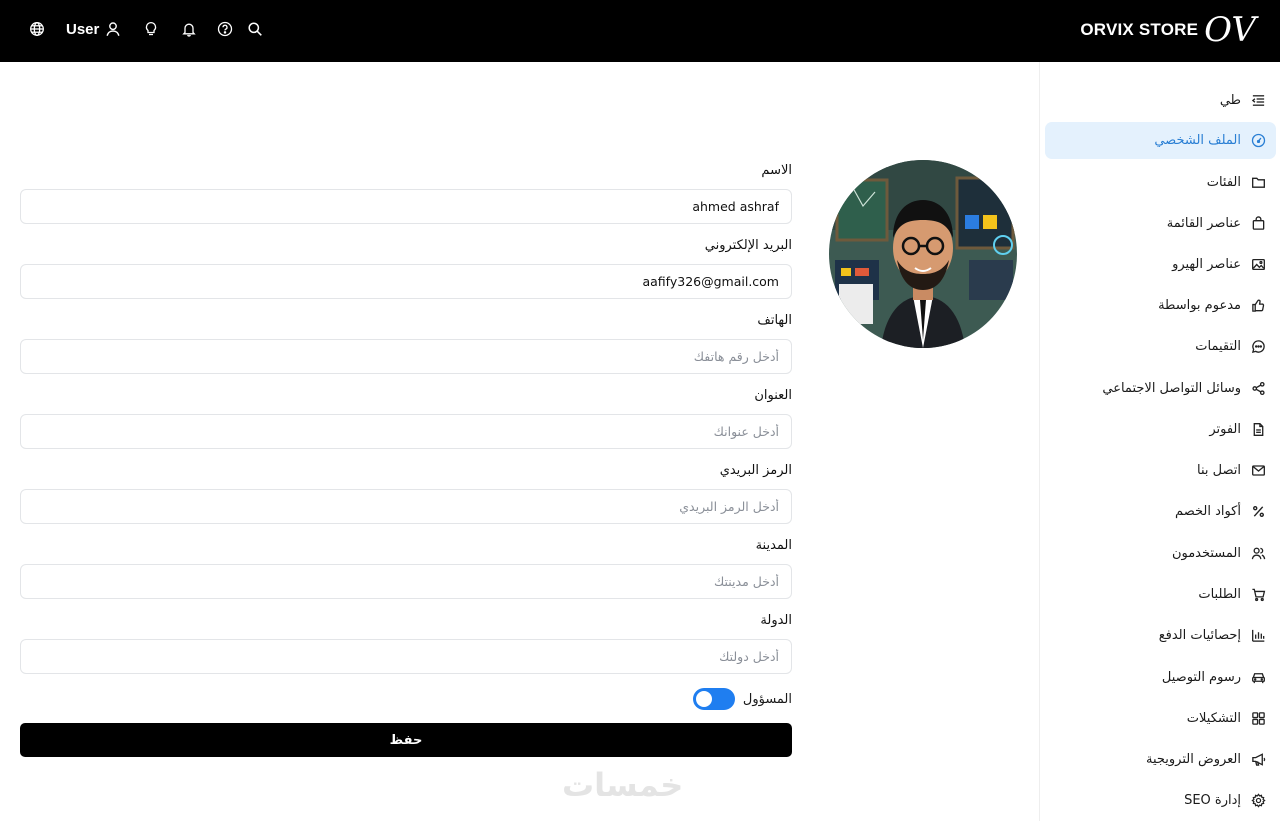 The image size is (1280, 821). I want to click on sidebar-item-label: التقيمات, so click(1218, 346).